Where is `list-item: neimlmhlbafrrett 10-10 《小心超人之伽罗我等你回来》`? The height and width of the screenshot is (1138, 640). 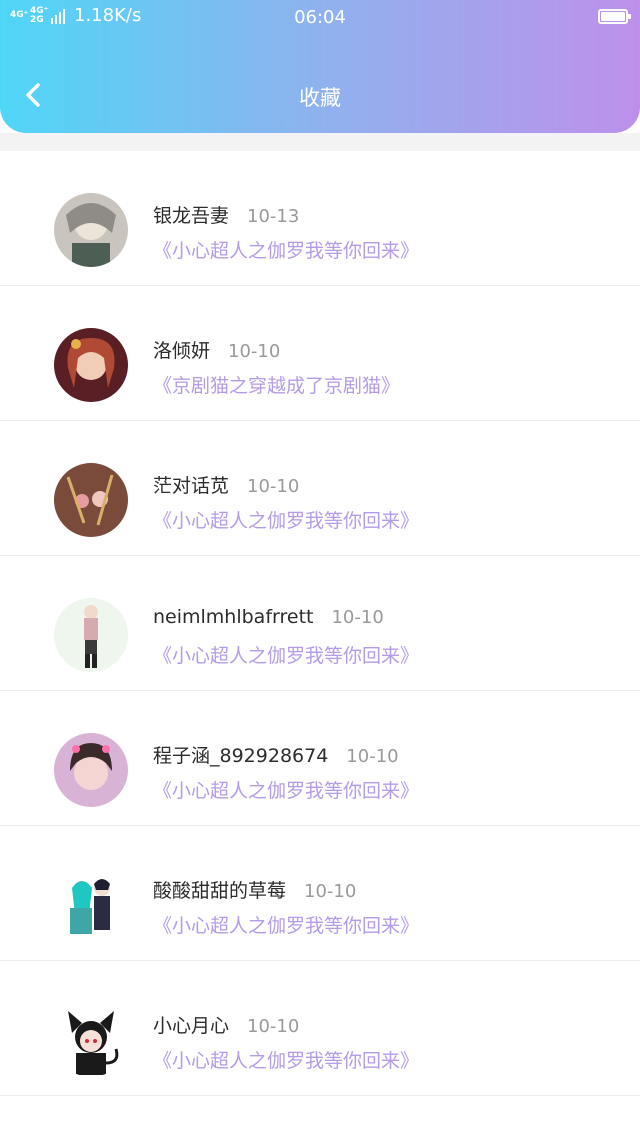 list-item: neimlmhlbafrrett 10-10 《小心超人之伽罗我等你回来》 is located at coordinates (320, 623).